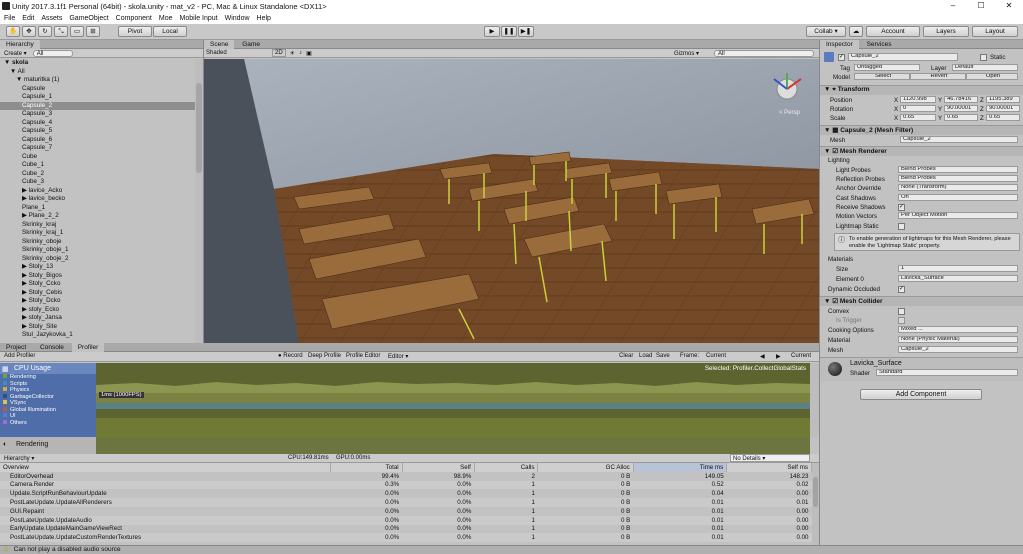 The image size is (1023, 554). Describe the element at coordinates (921, 394) in the screenshot. I see `add-component-button: Add Component` at that location.